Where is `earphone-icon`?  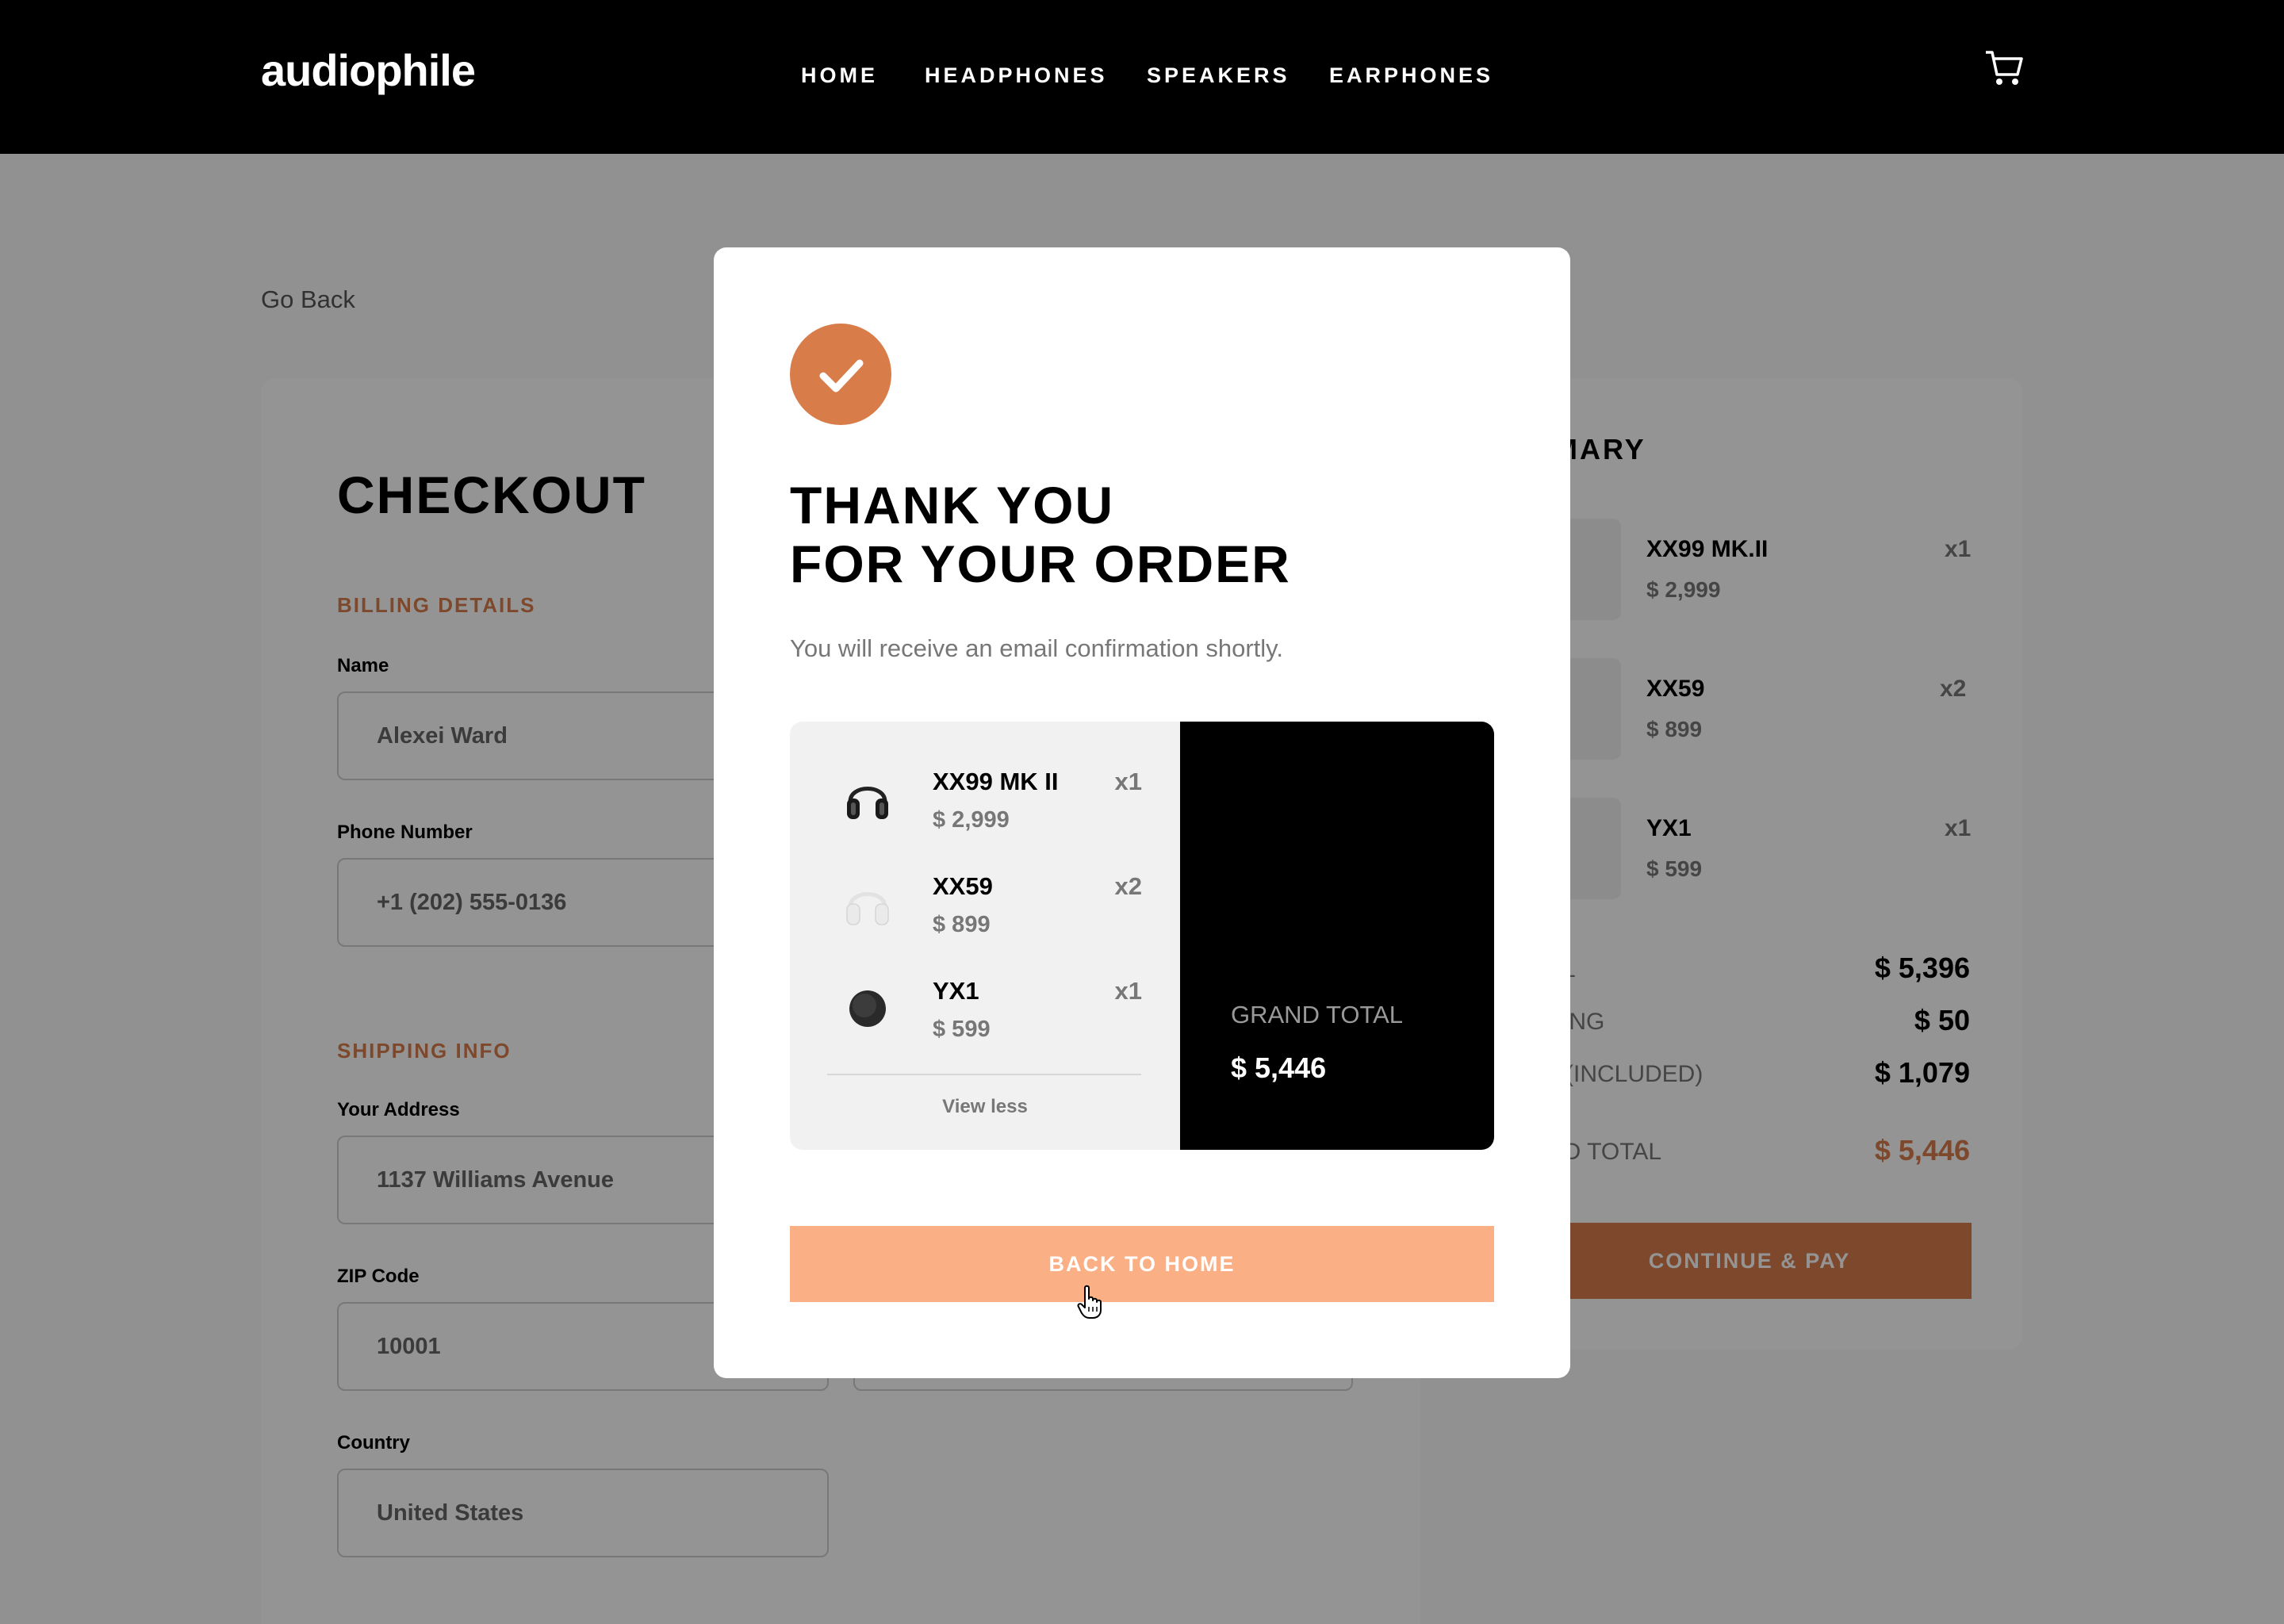 earphone-icon is located at coordinates (867, 1008).